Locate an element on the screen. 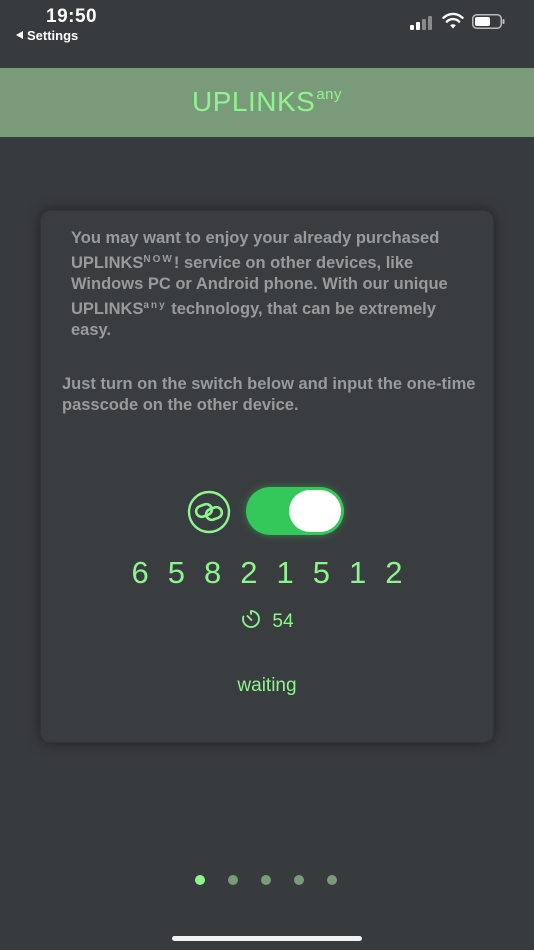 Image resolution: width=534 pixels, height=950 pixels. share-toggle-switch is located at coordinates (295, 511).